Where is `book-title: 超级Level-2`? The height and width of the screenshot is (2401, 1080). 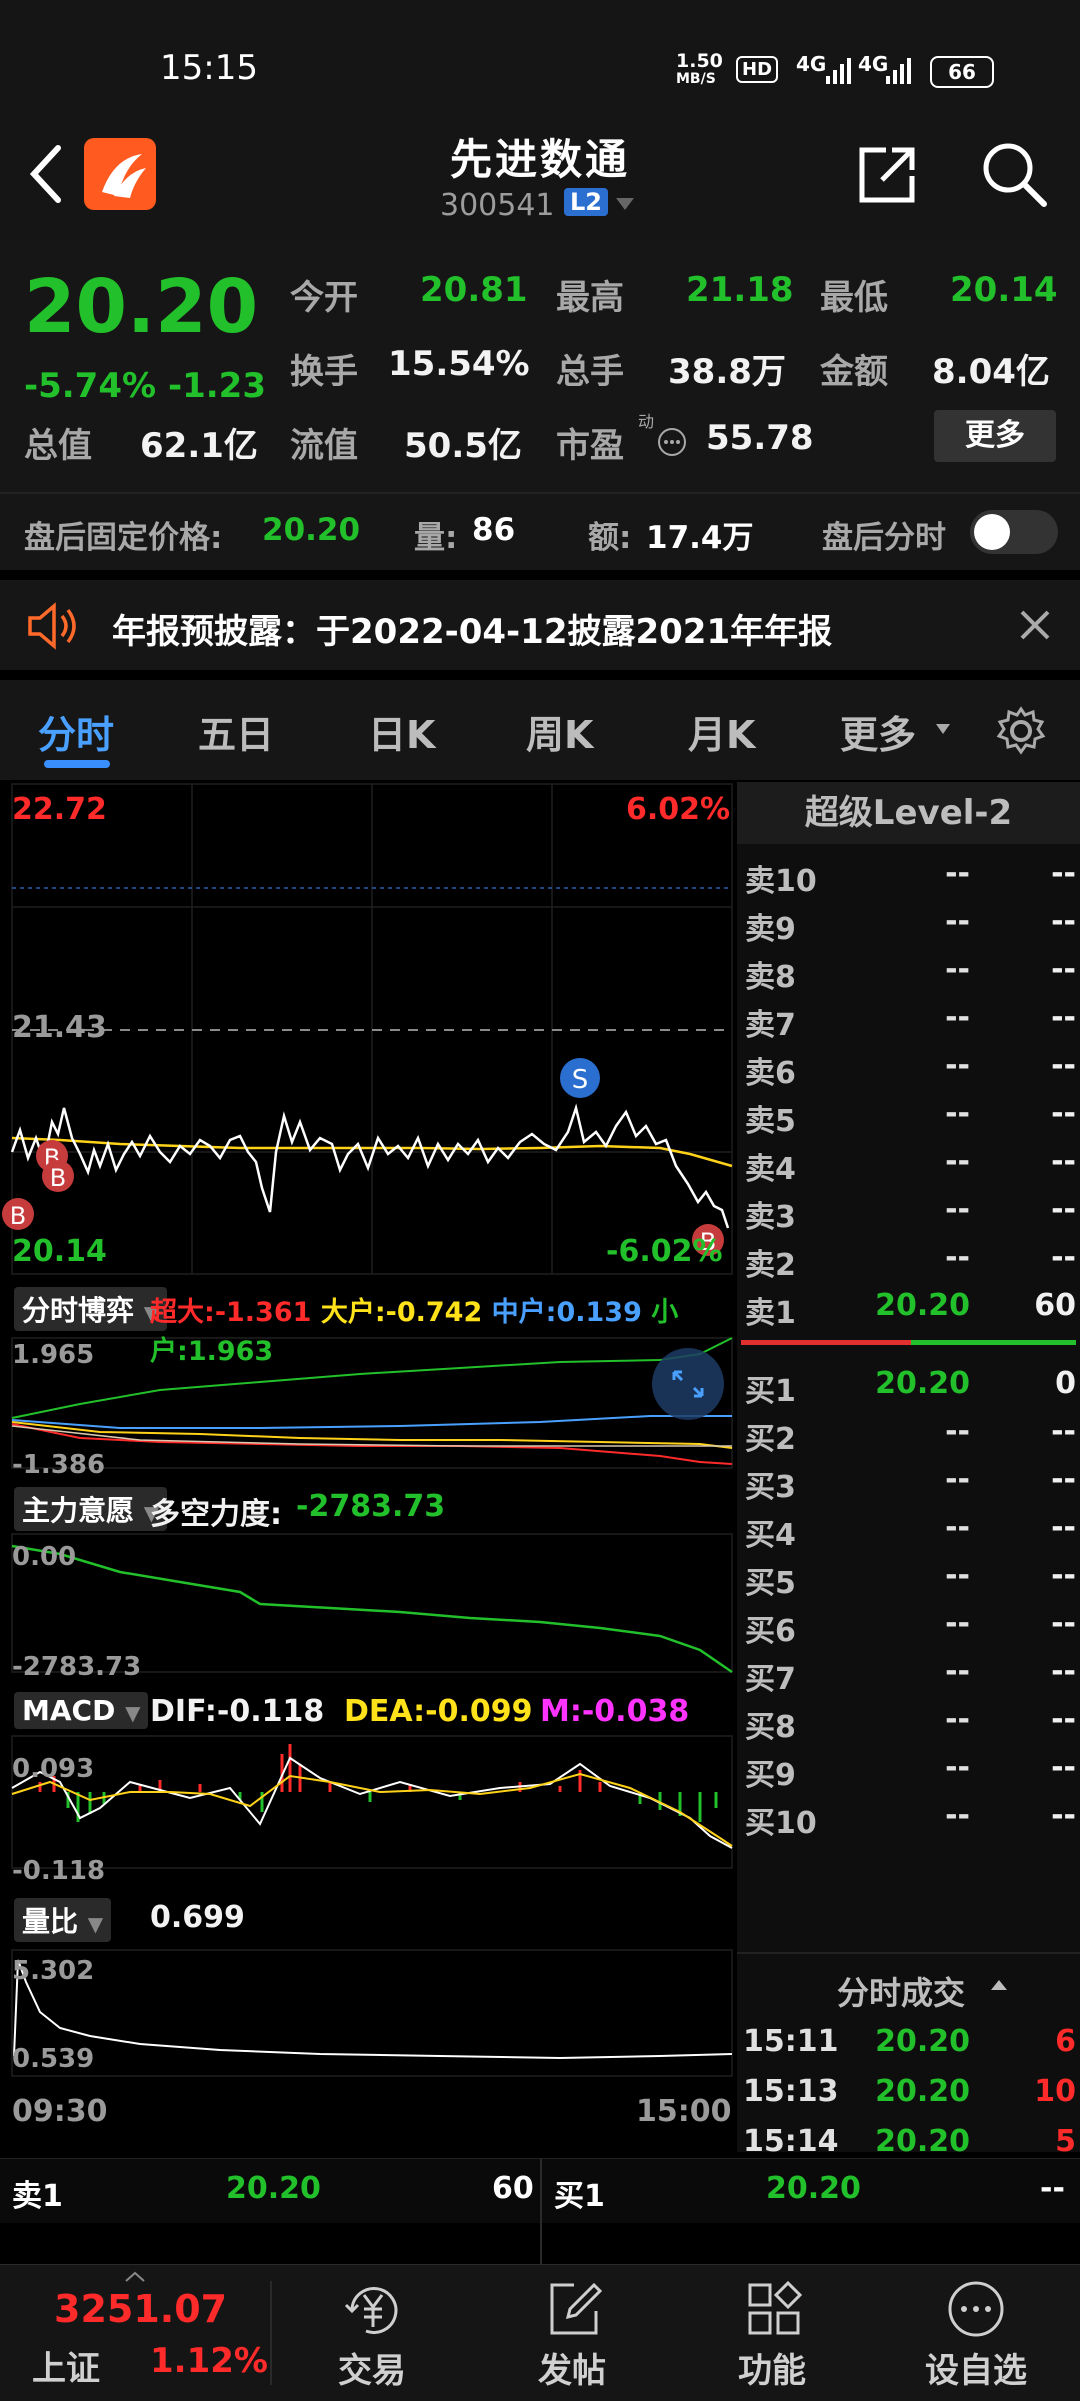
book-title: 超级Level-2 is located at coordinates (908, 813).